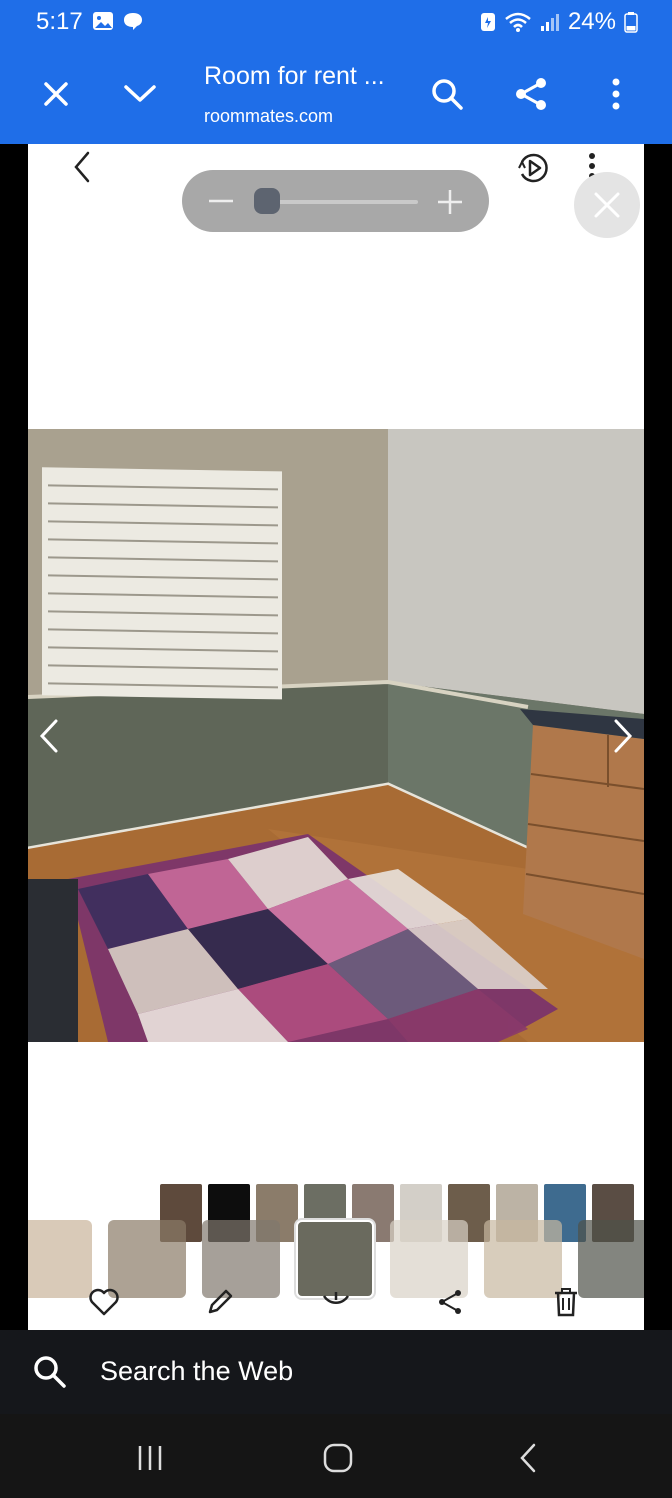  What do you see at coordinates (336, 94) in the screenshot?
I see `browser-app-bar: Room for rent ... roommates.com` at bounding box center [336, 94].